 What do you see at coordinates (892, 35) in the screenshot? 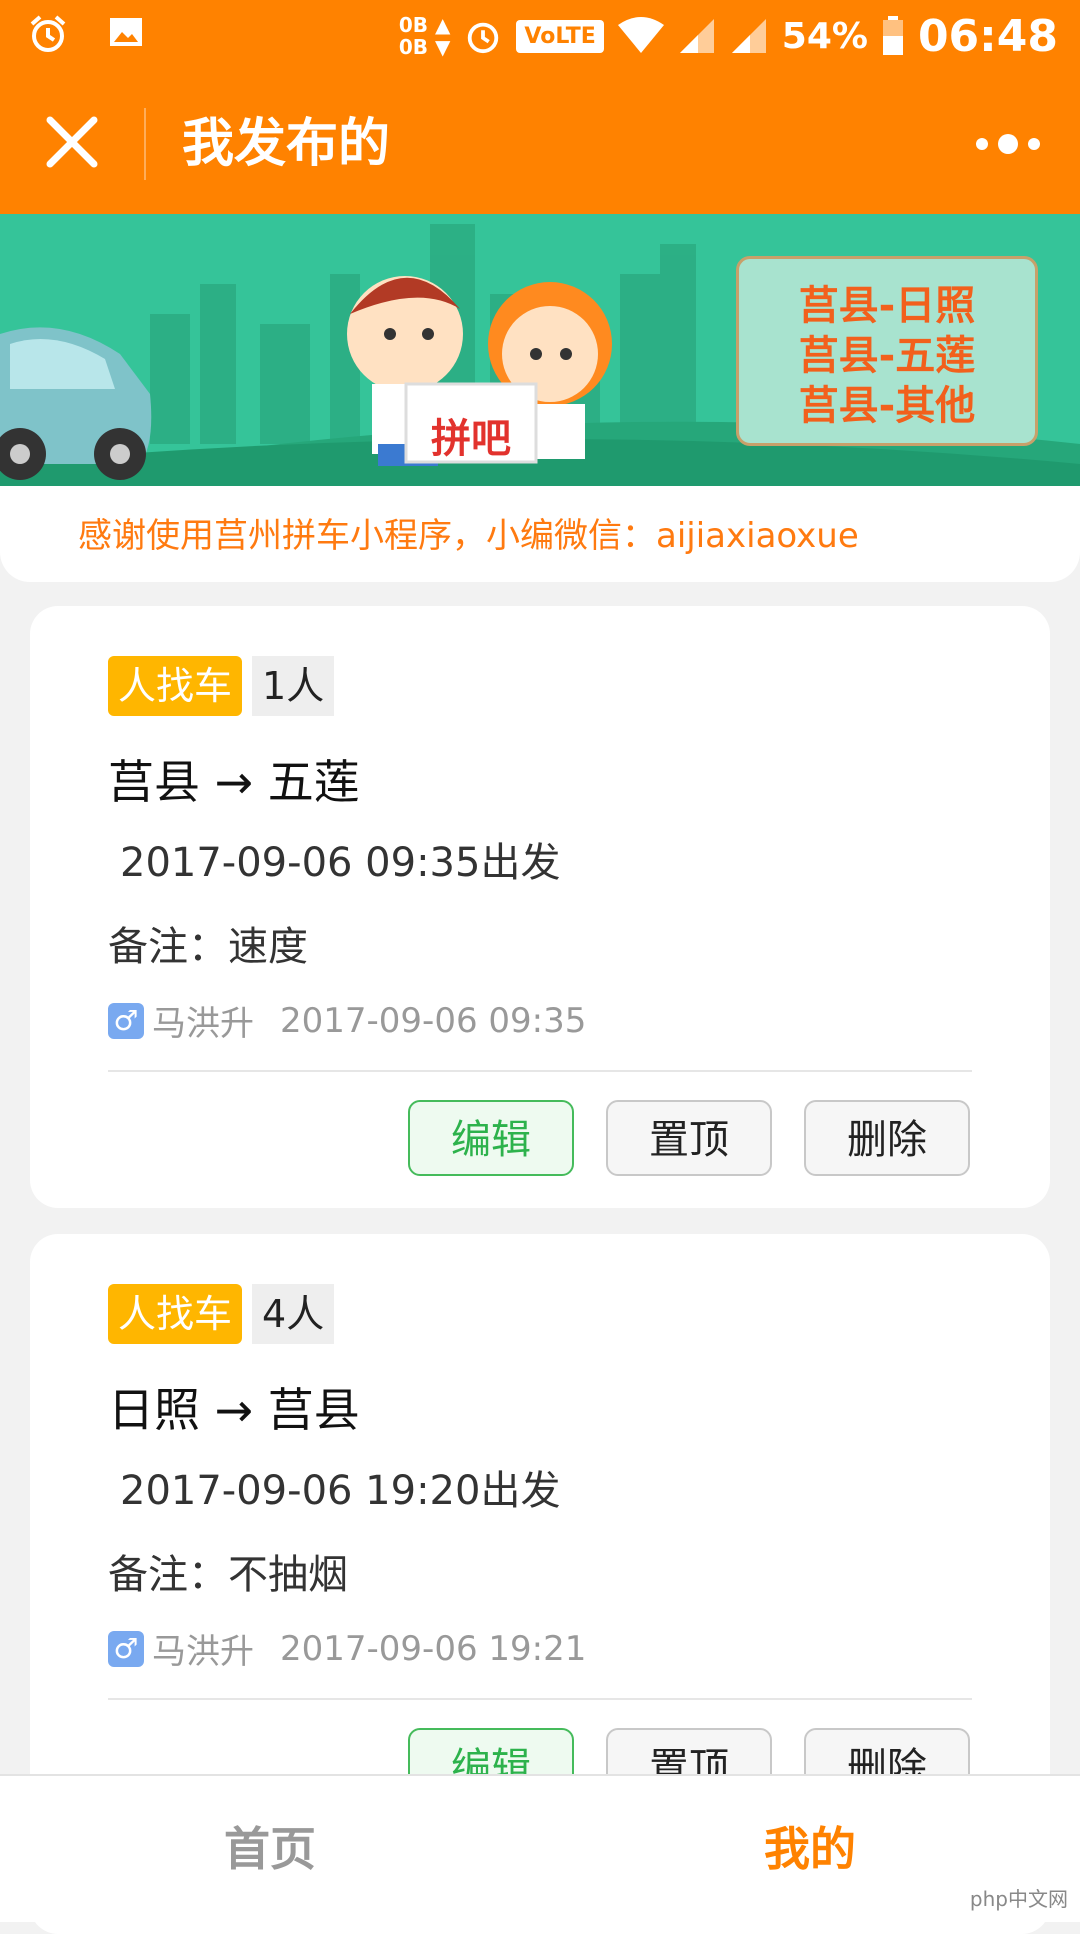
I see `battery-icon` at bounding box center [892, 35].